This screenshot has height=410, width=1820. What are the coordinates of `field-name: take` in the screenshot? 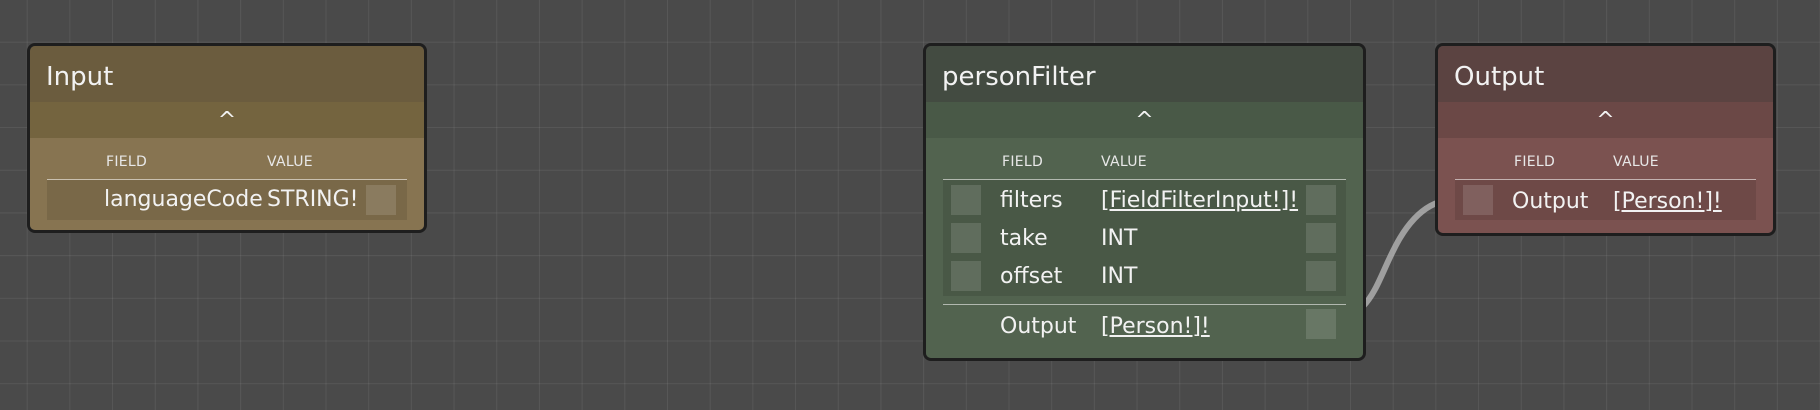 It's located at (1024, 238).